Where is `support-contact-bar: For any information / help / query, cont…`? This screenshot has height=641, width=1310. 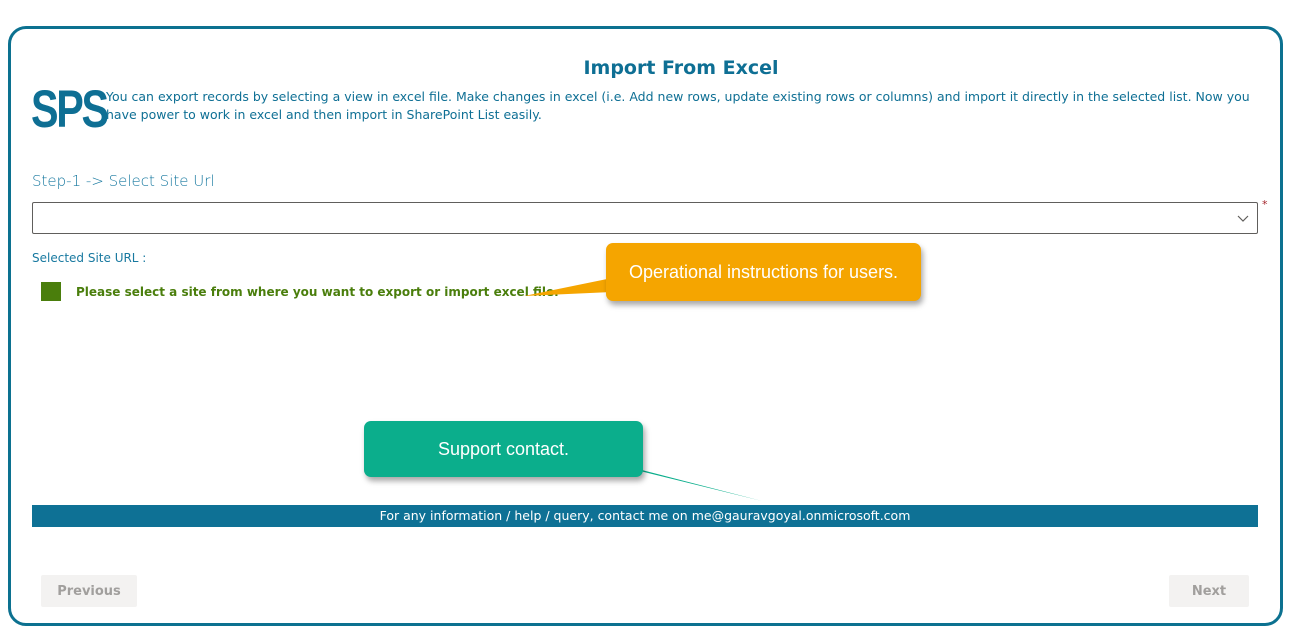 support-contact-bar: For any information / help / query, cont… is located at coordinates (645, 516).